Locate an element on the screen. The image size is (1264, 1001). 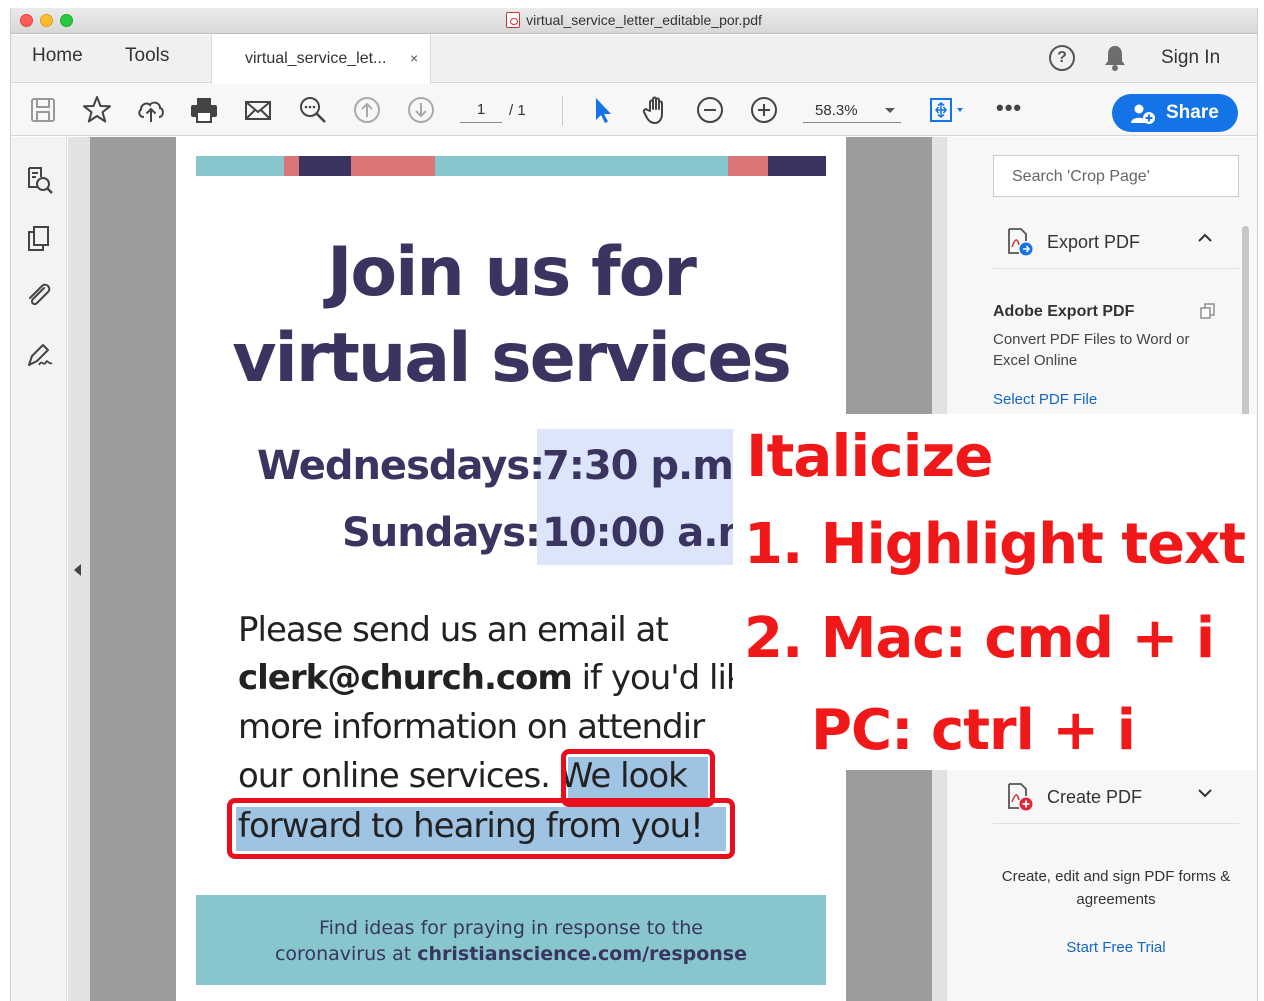
toolbar: 1 / 1 58.3% ••• Share is located at coordinates (634, 110).